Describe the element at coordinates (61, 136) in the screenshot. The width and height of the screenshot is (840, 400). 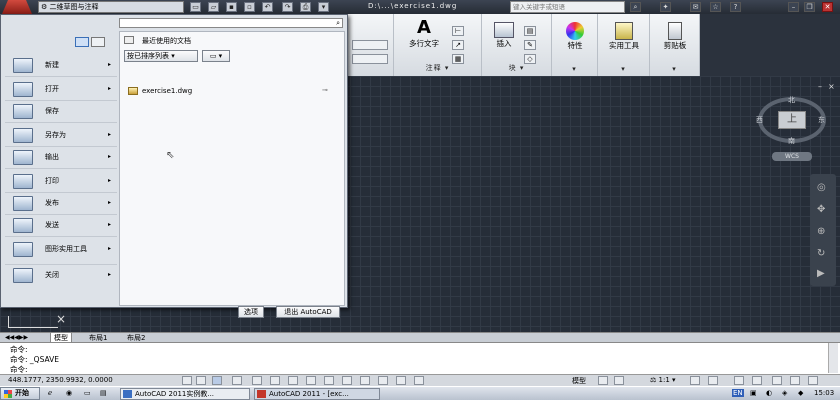
I see `menu-item-save-as: 另存为 ▸` at that location.